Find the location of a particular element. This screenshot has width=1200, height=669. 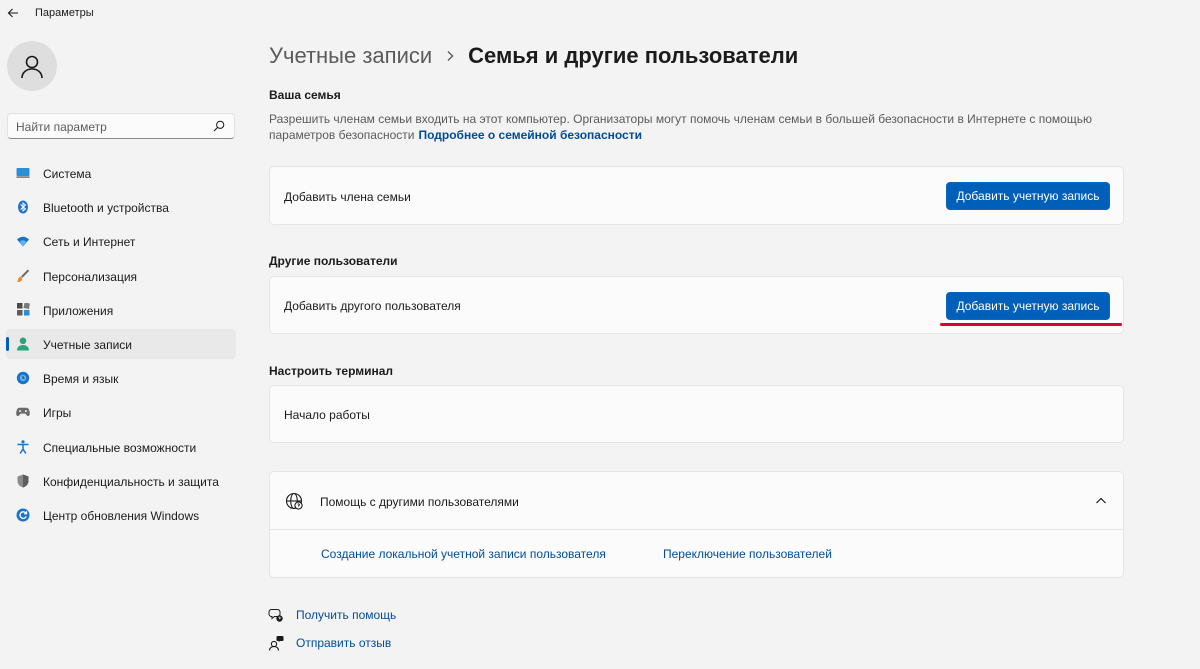

sidebar-item-label: Учетные записи is located at coordinates (87, 344).